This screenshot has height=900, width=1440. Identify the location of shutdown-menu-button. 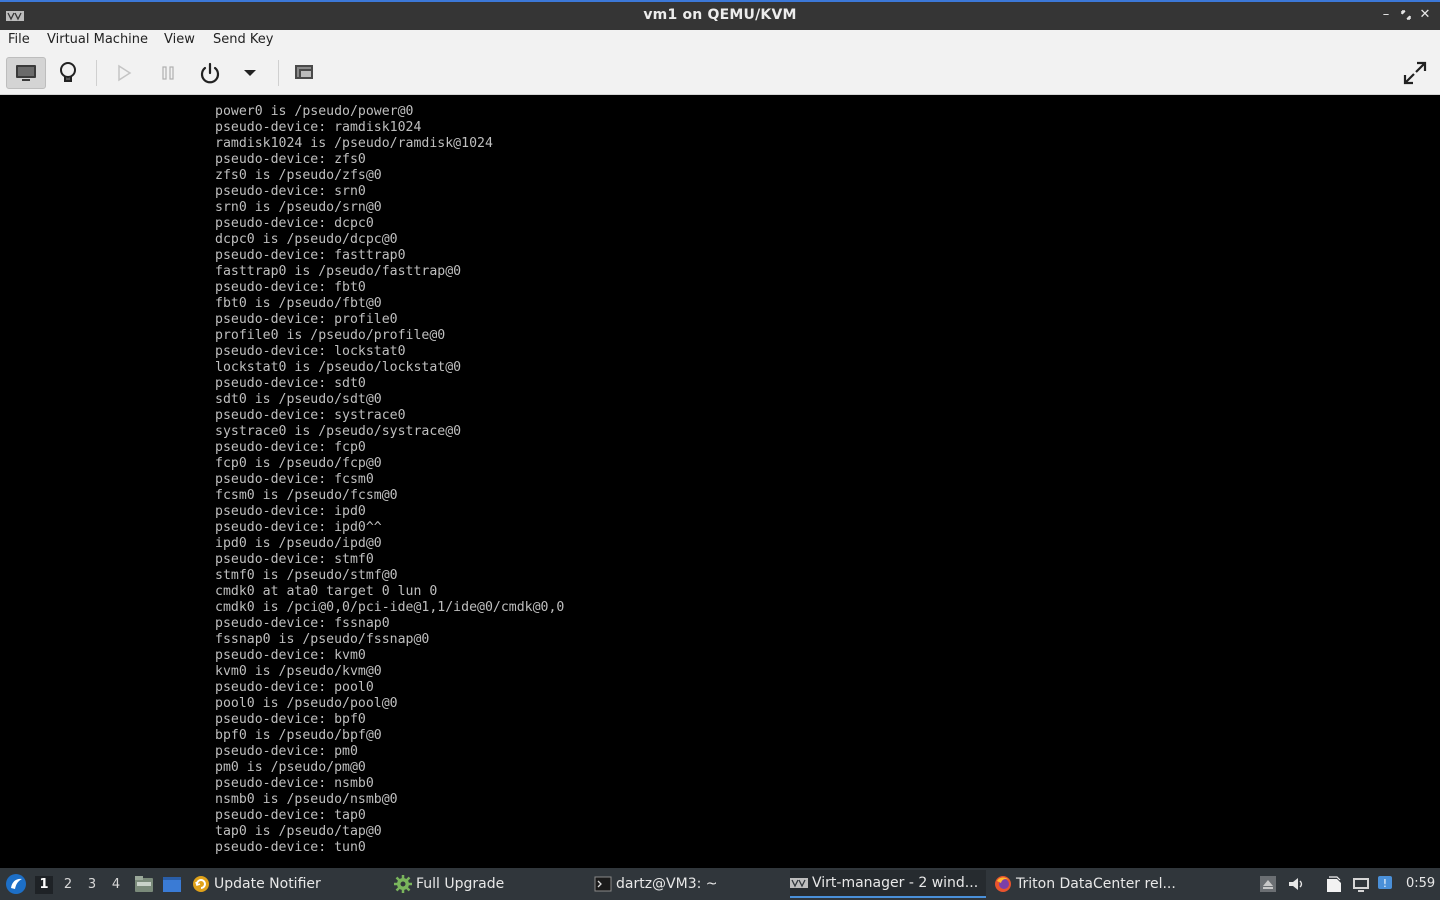
(250, 73).